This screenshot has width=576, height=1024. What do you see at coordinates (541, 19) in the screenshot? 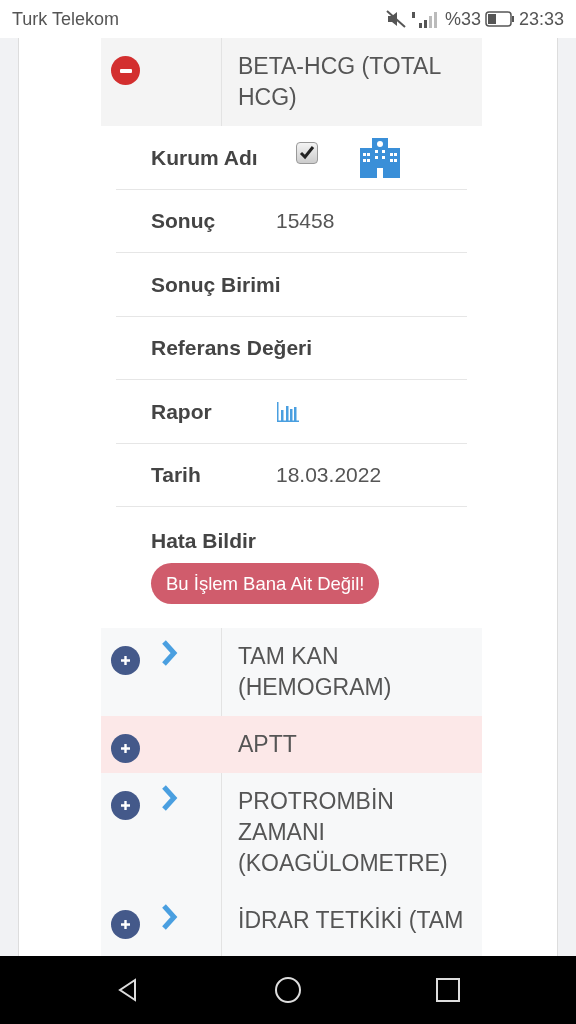
I see `clock-time: 23:33` at bounding box center [541, 19].